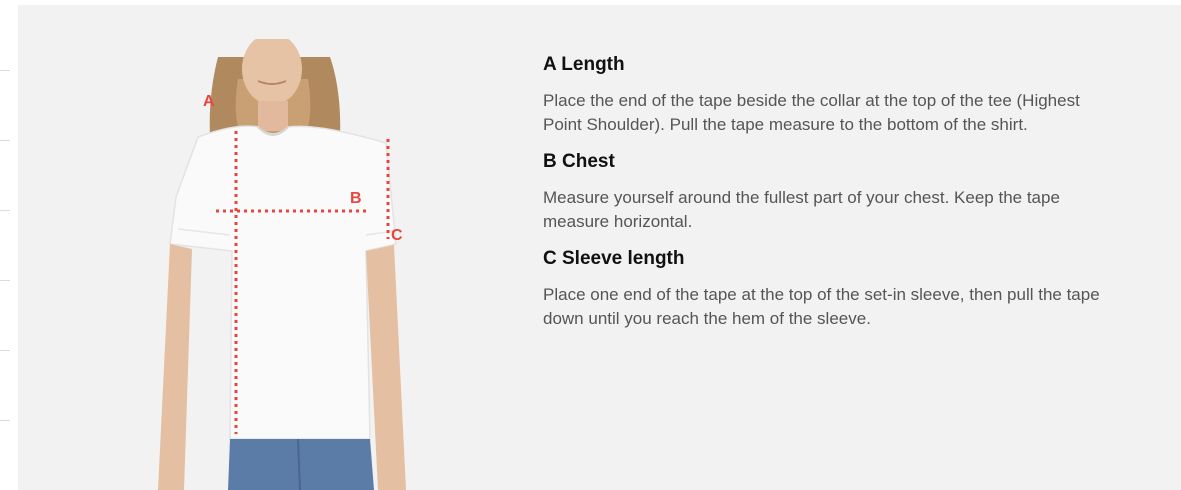 Image resolution: width=1181 pixels, height=490 pixels. Describe the element at coordinates (584, 64) in the screenshot. I see `section-title: A Length` at that location.